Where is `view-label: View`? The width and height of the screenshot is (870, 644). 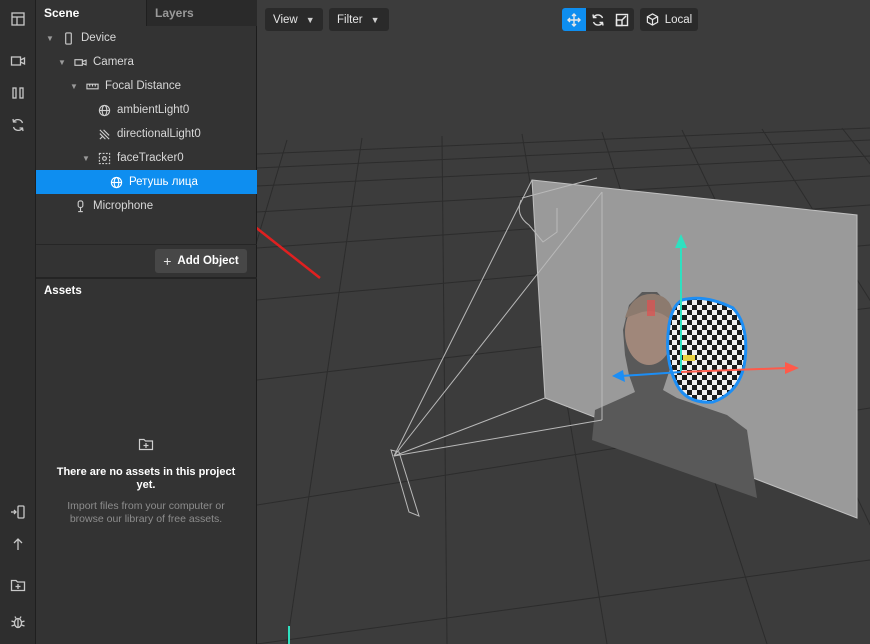 view-label: View is located at coordinates (285, 19).